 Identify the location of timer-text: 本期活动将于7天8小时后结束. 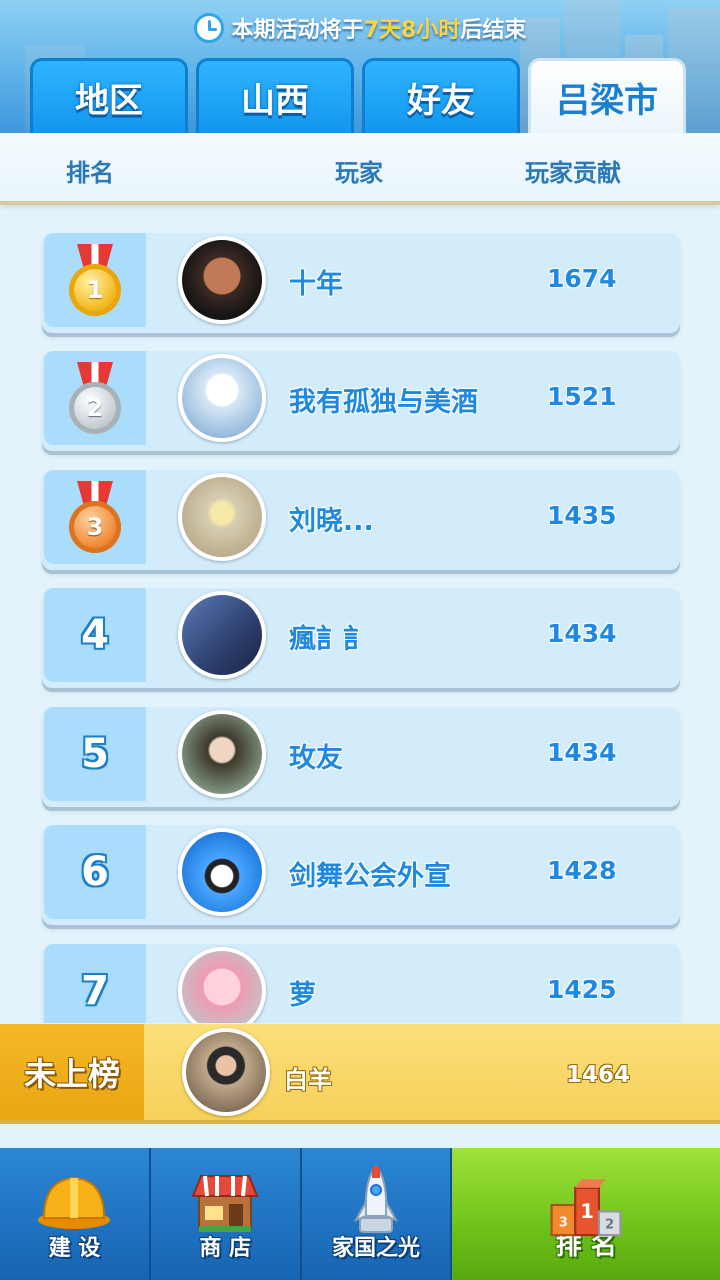
(379, 30).